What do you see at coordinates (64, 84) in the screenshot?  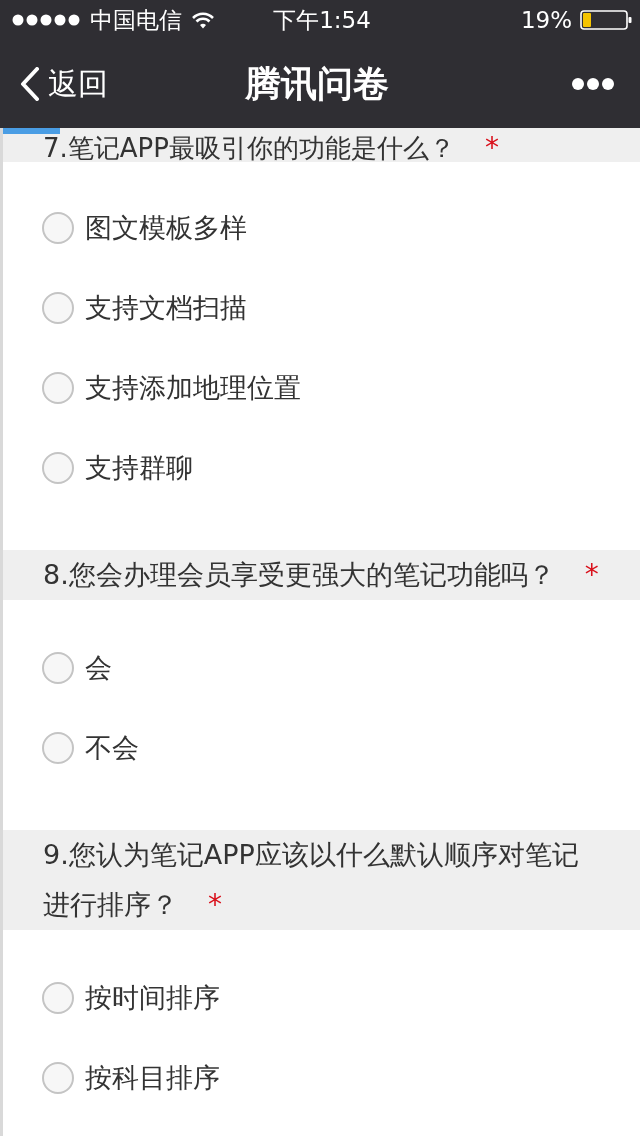 I see `back-button: 返回` at bounding box center [64, 84].